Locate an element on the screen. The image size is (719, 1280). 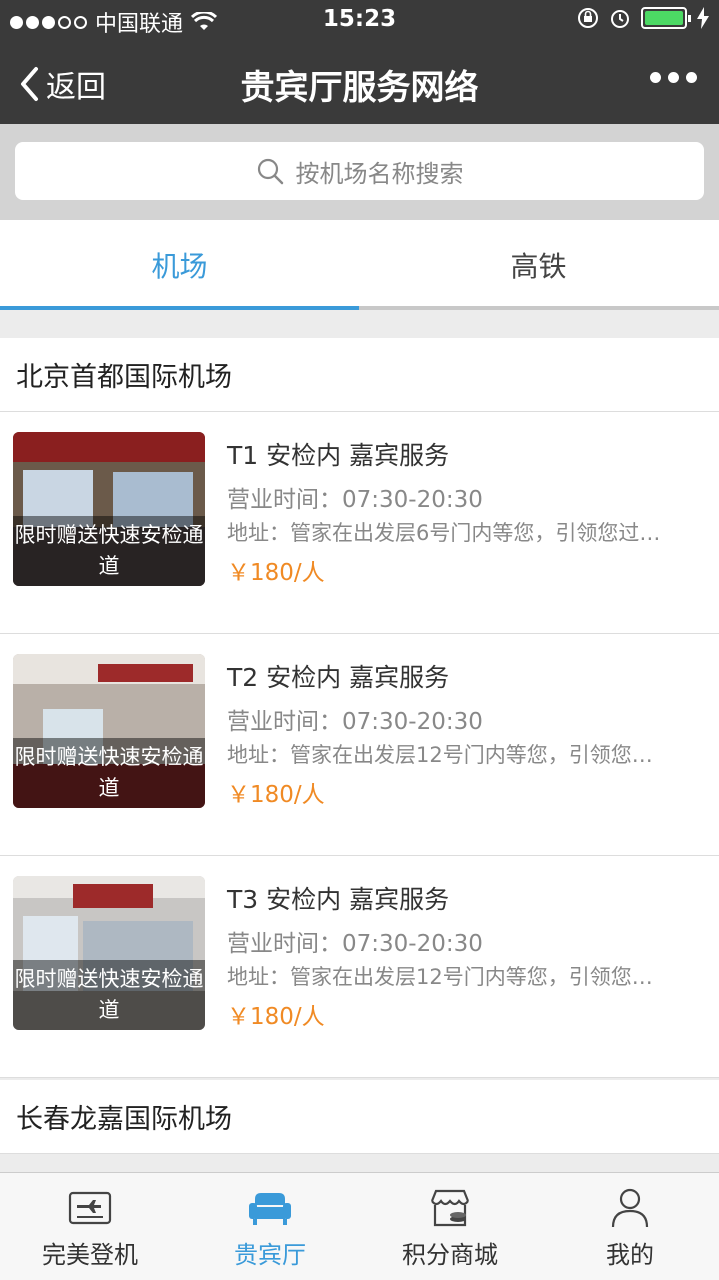
user-icon is located at coordinates (630, 1208).